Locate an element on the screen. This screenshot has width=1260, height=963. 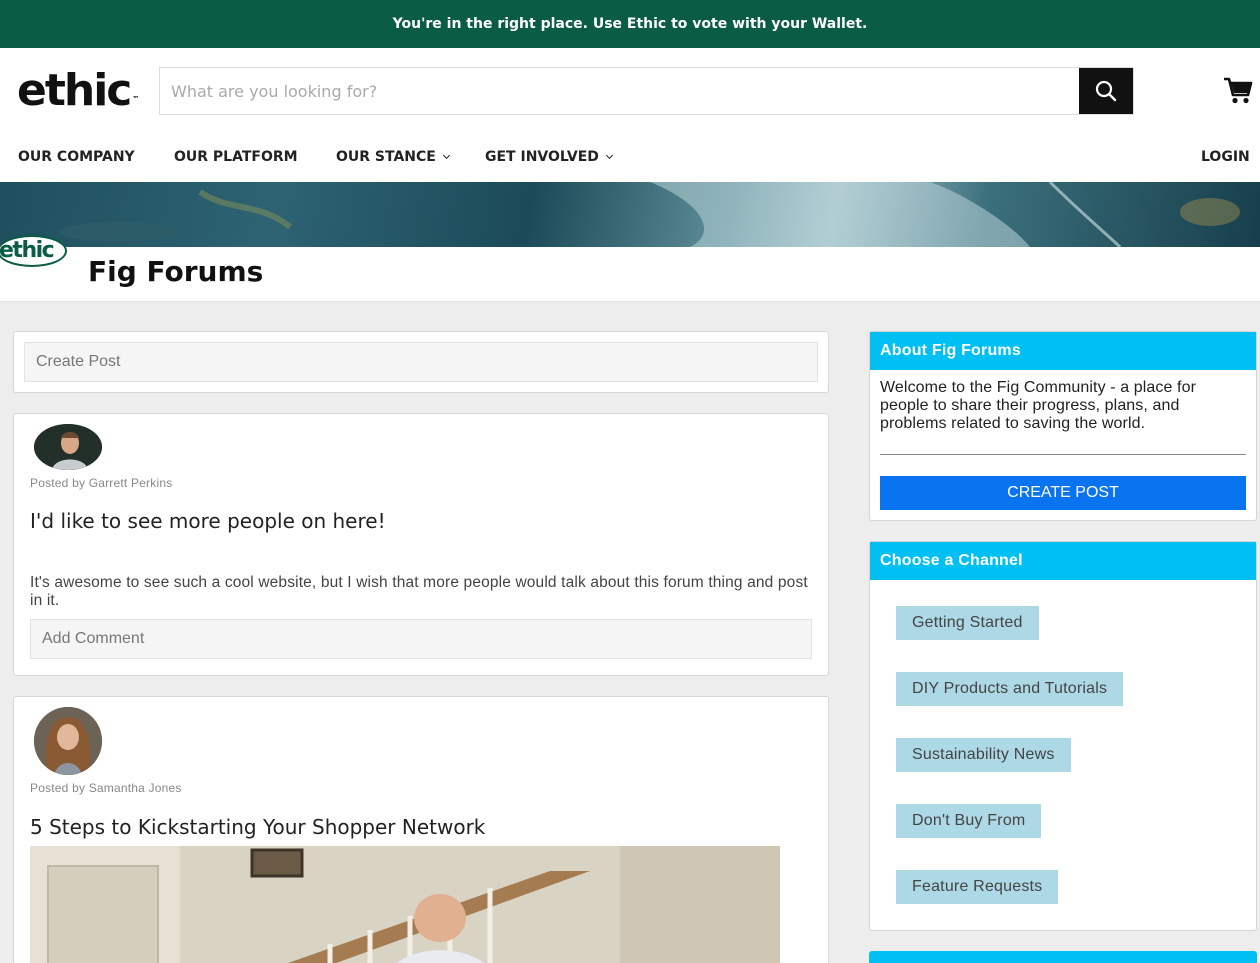
post-image is located at coordinates (405, 904).